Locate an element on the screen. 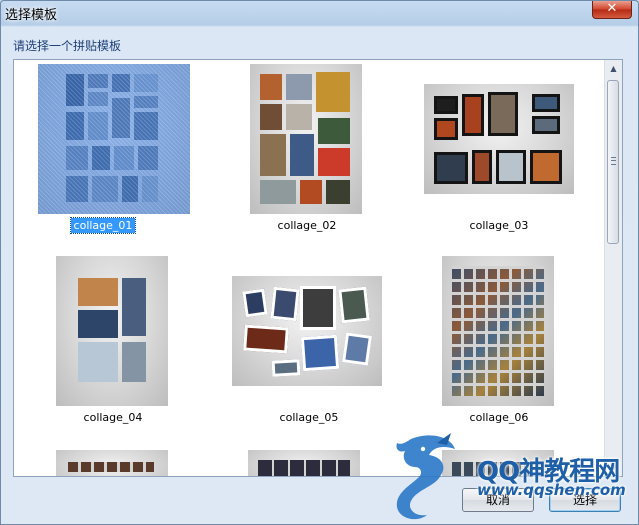 The image size is (639, 525). scroll-down-icon: ▼ is located at coordinates (613, 467).